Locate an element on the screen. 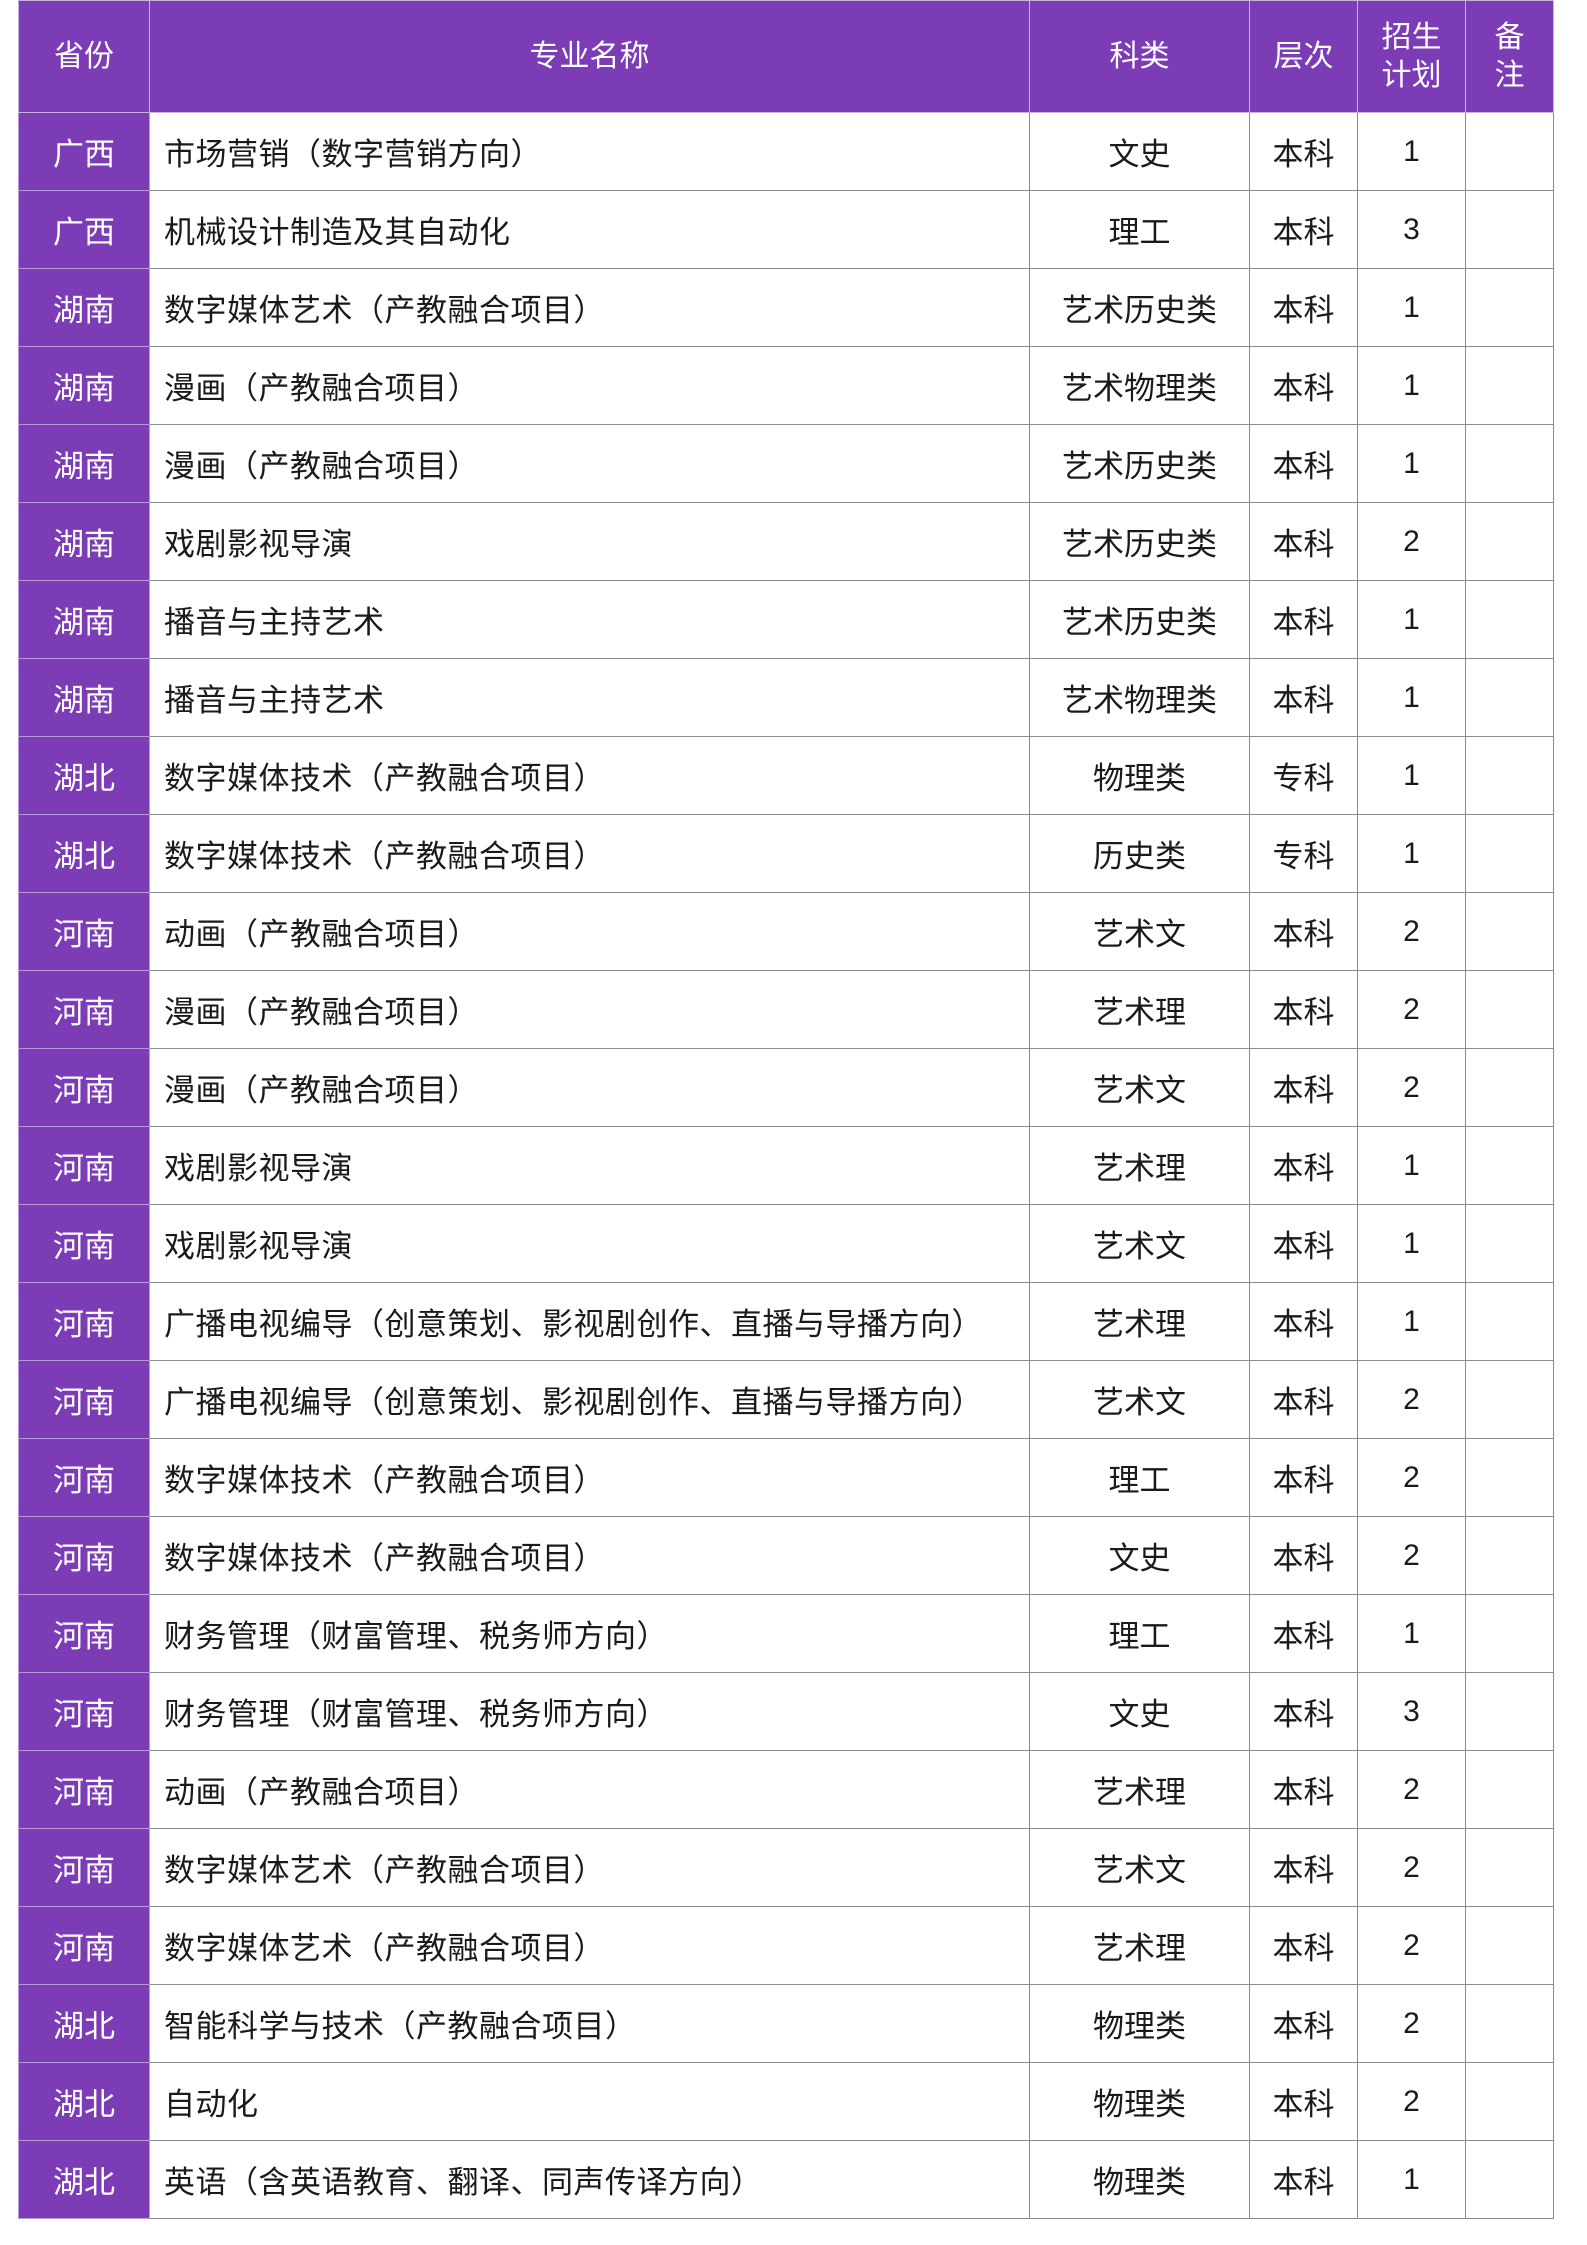 This screenshot has width=1587, height=2245. table-row: 河南 戏剧影视导演 艺术文 本科 1 is located at coordinates (786, 1243).